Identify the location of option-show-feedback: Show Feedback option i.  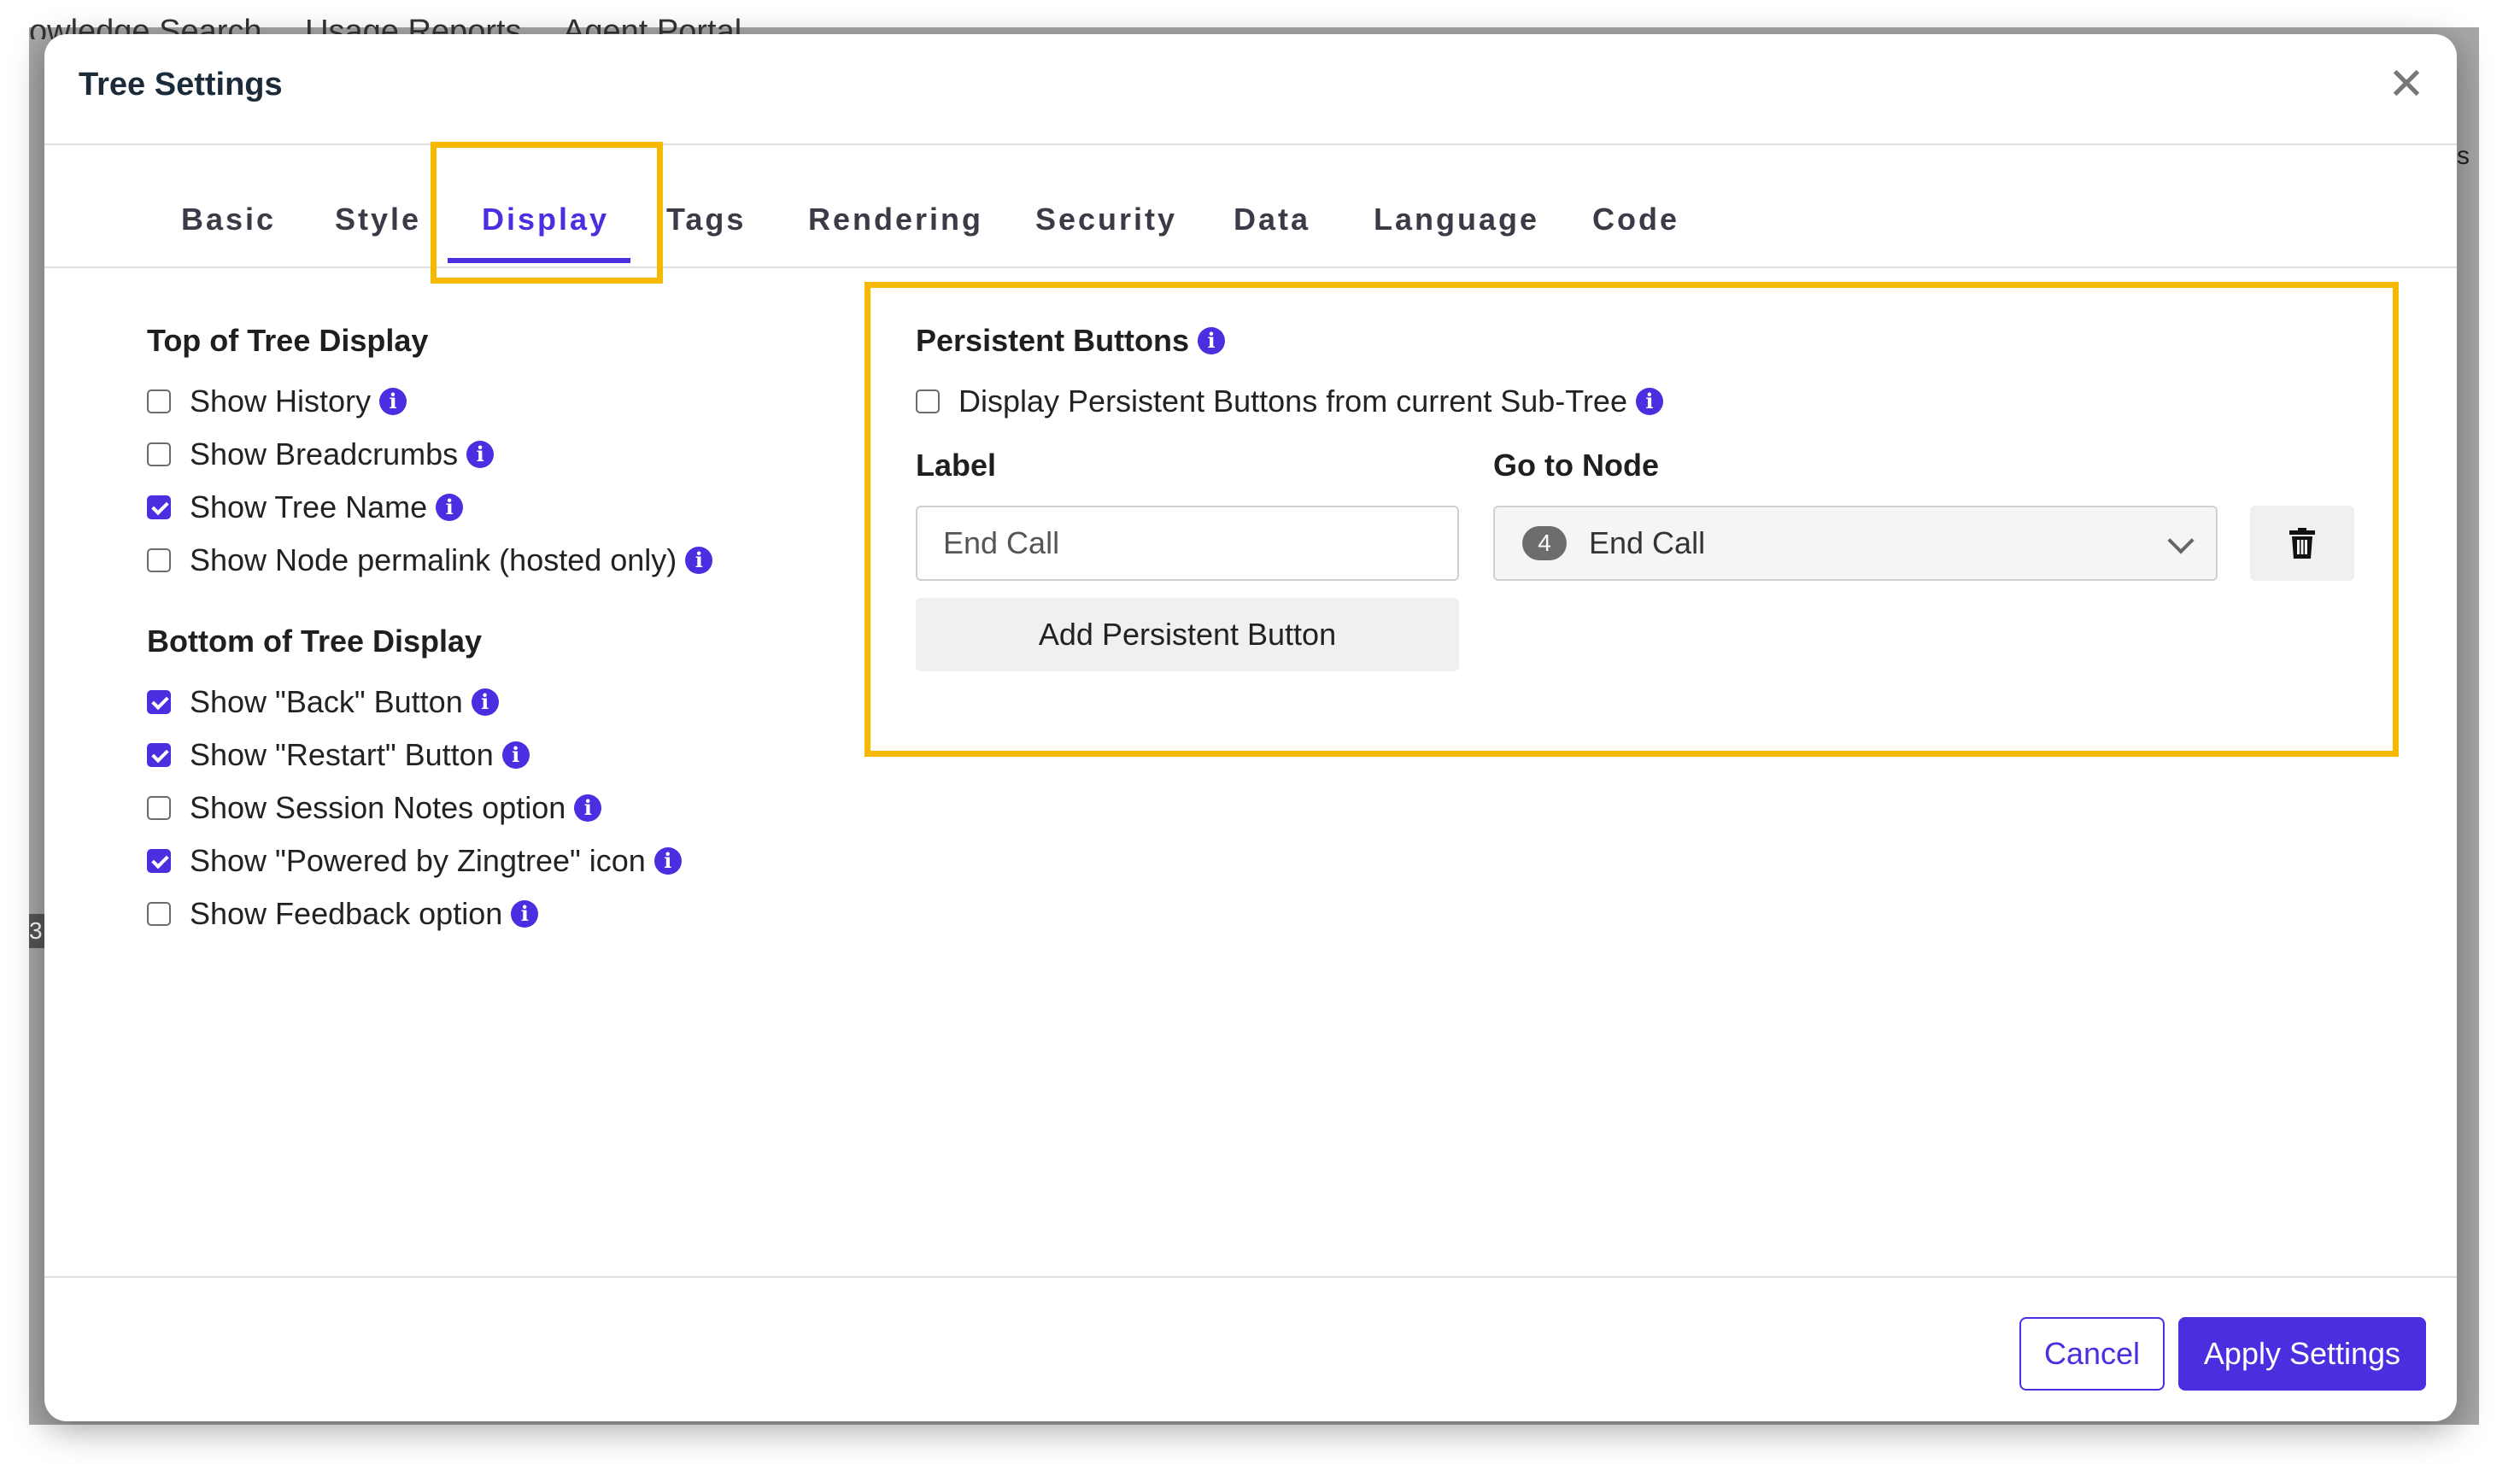
(343, 914).